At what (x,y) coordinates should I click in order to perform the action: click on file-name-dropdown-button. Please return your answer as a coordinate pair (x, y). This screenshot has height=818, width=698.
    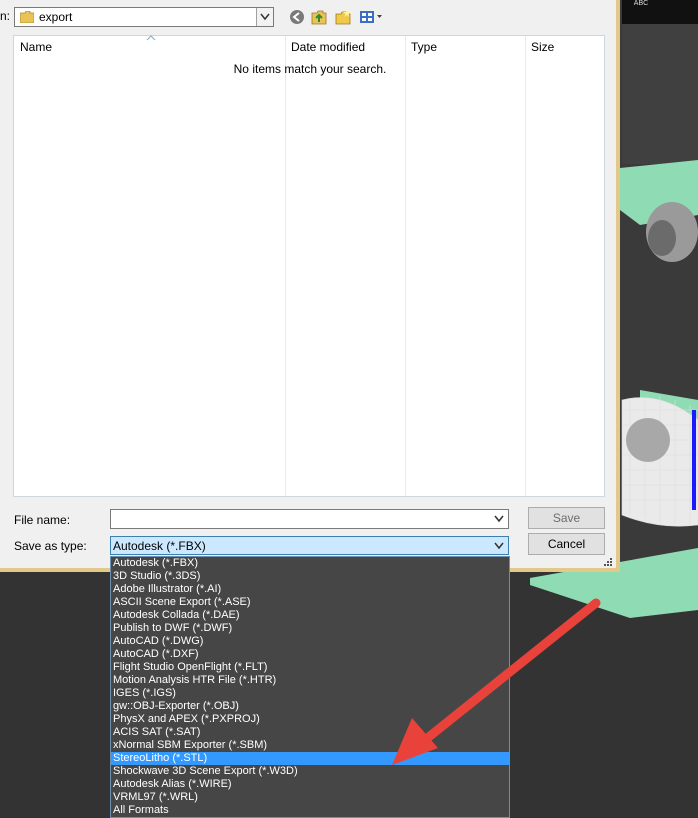
    Looking at the image, I should click on (499, 519).